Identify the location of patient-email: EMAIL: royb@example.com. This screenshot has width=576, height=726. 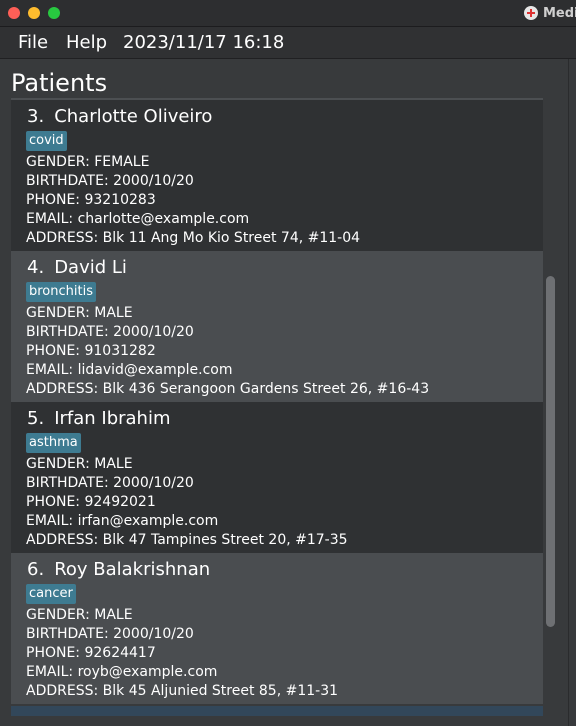
(122, 672).